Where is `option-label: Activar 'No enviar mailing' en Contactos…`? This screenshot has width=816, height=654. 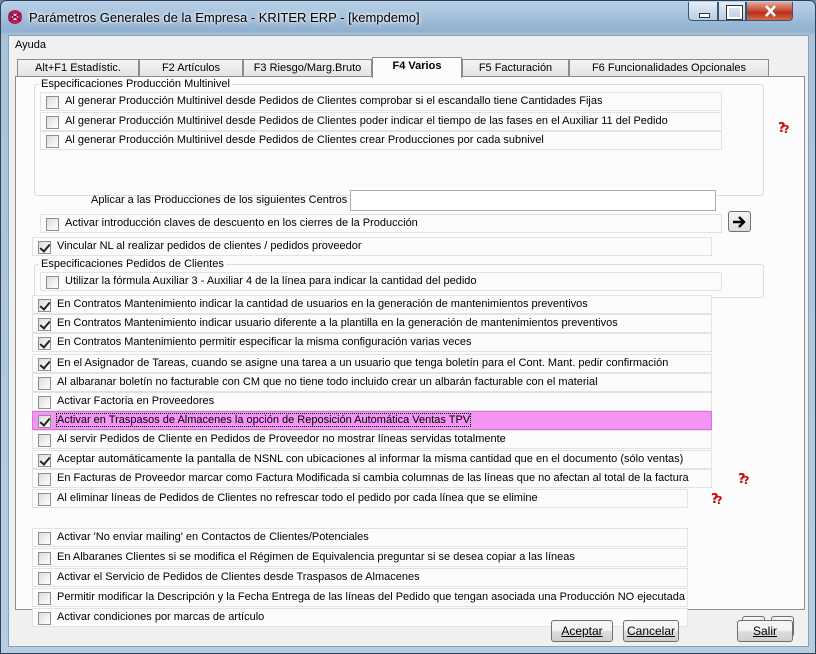
option-label: Activar 'No enviar mailing' en Contactos… is located at coordinates (213, 537).